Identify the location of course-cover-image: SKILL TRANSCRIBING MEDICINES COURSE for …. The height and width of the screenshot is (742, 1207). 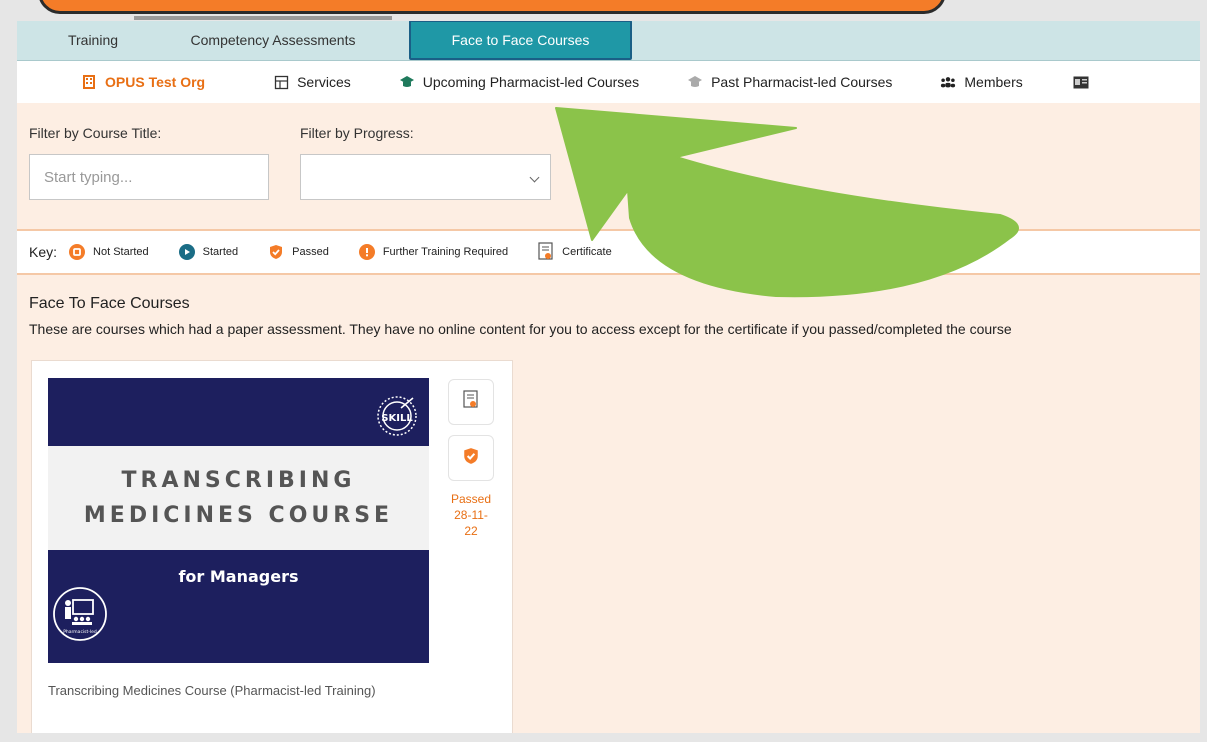
(238, 520).